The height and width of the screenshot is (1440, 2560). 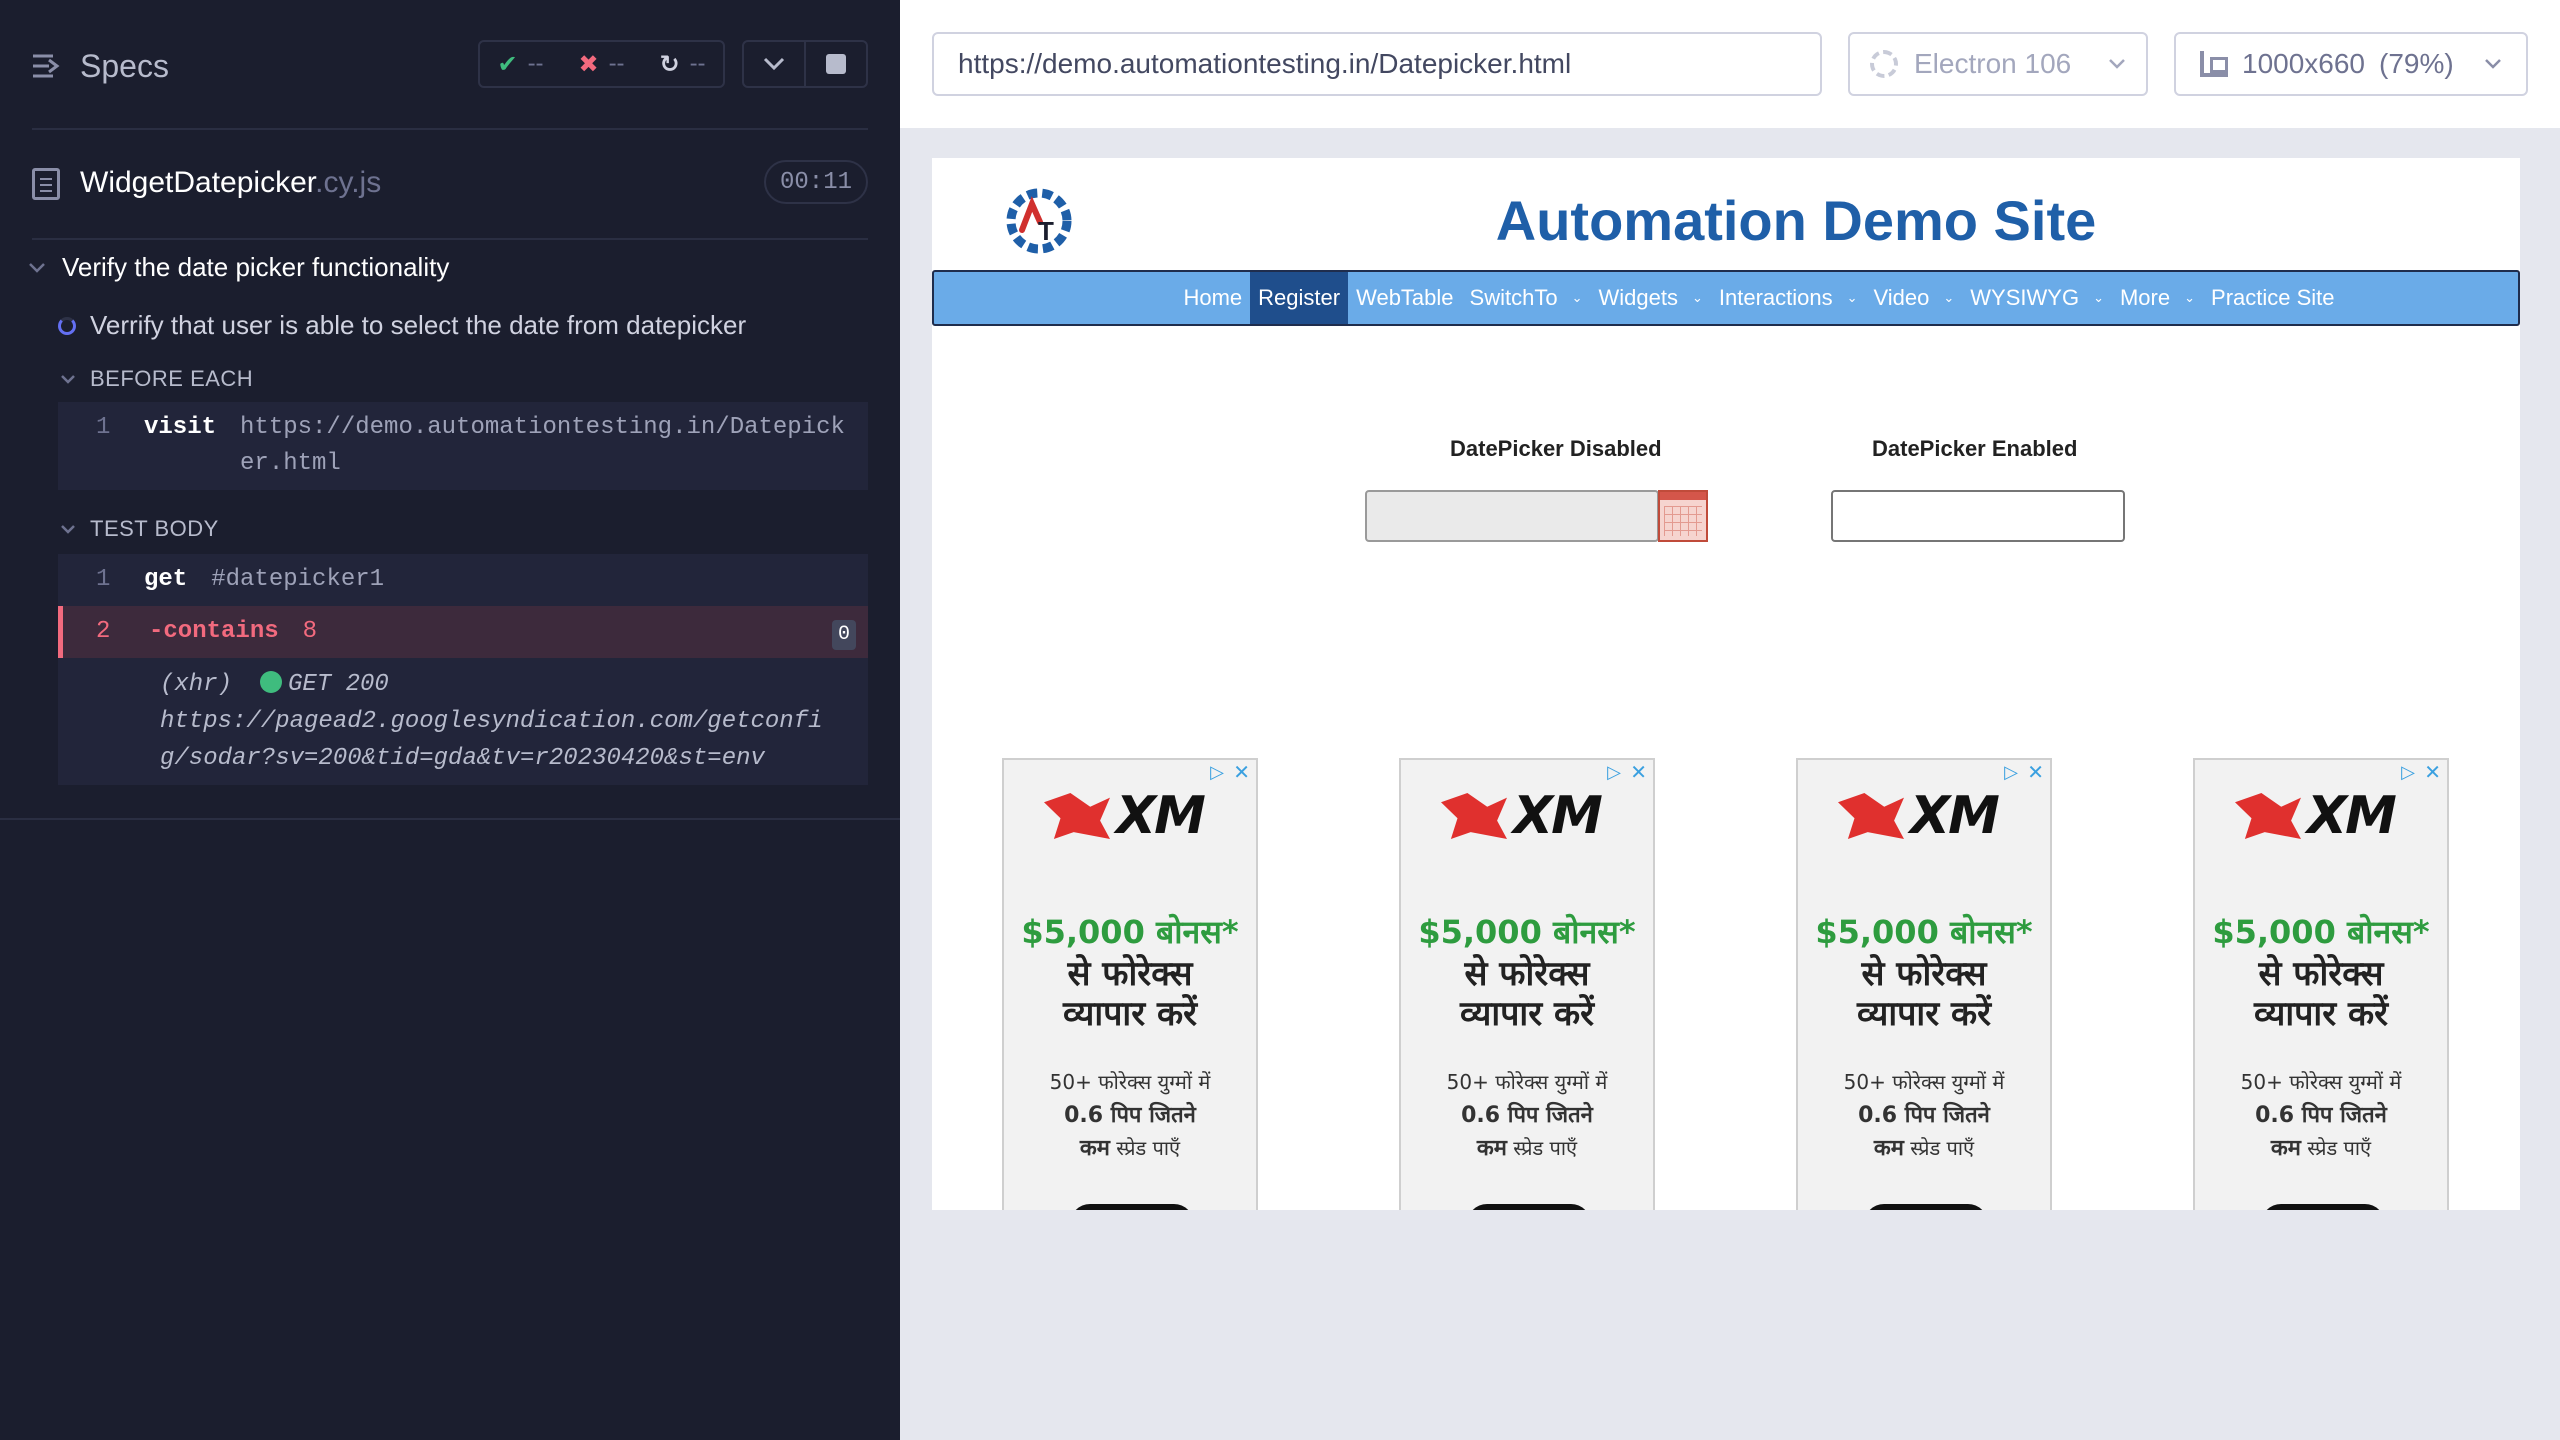 What do you see at coordinates (2304, 63) in the screenshot?
I see `viewport-size: 1000x660` at bounding box center [2304, 63].